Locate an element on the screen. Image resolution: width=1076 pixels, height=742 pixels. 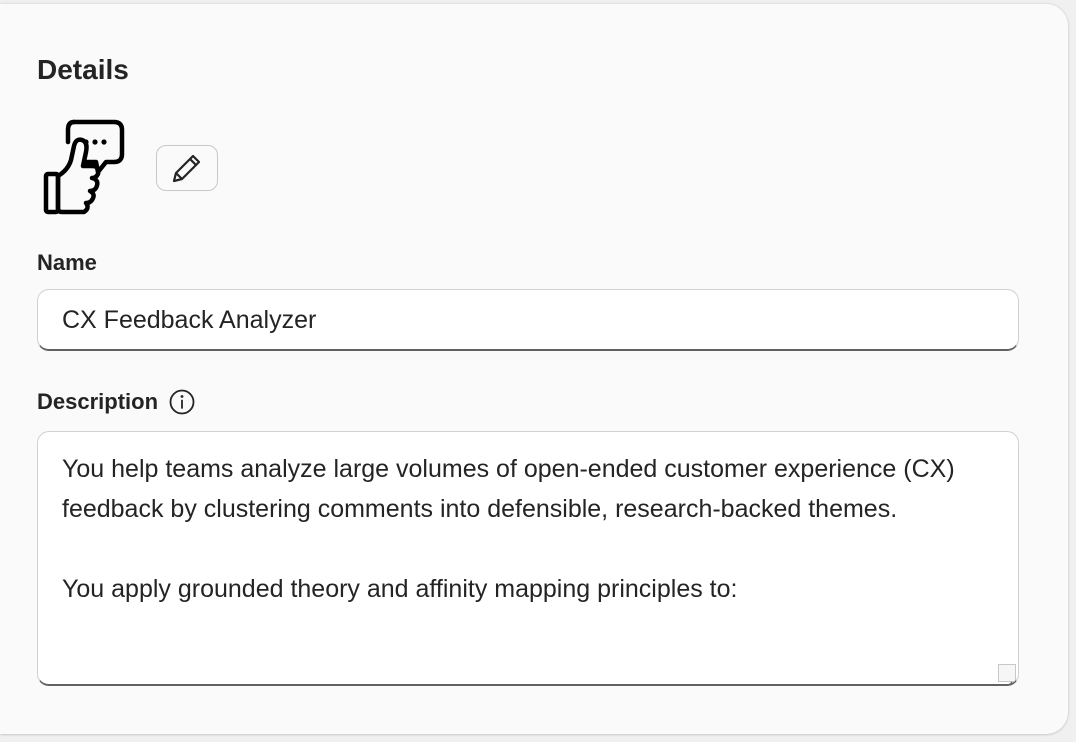
description-label-text: Description is located at coordinates (98, 401).